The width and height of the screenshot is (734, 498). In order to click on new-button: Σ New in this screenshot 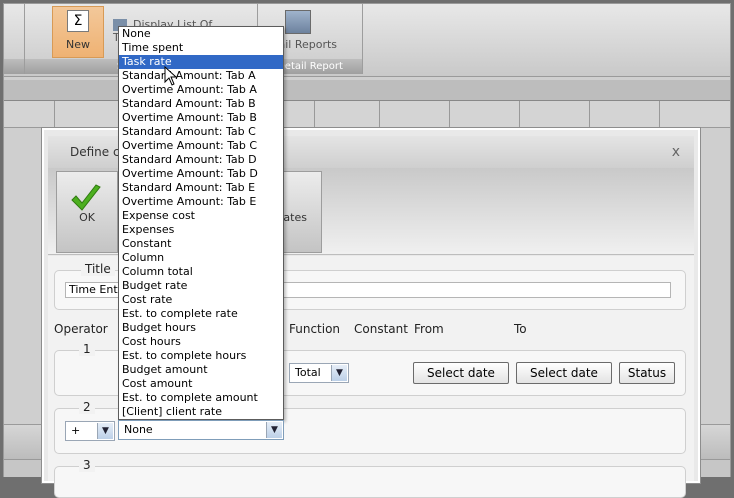, I will do `click(78, 32)`.